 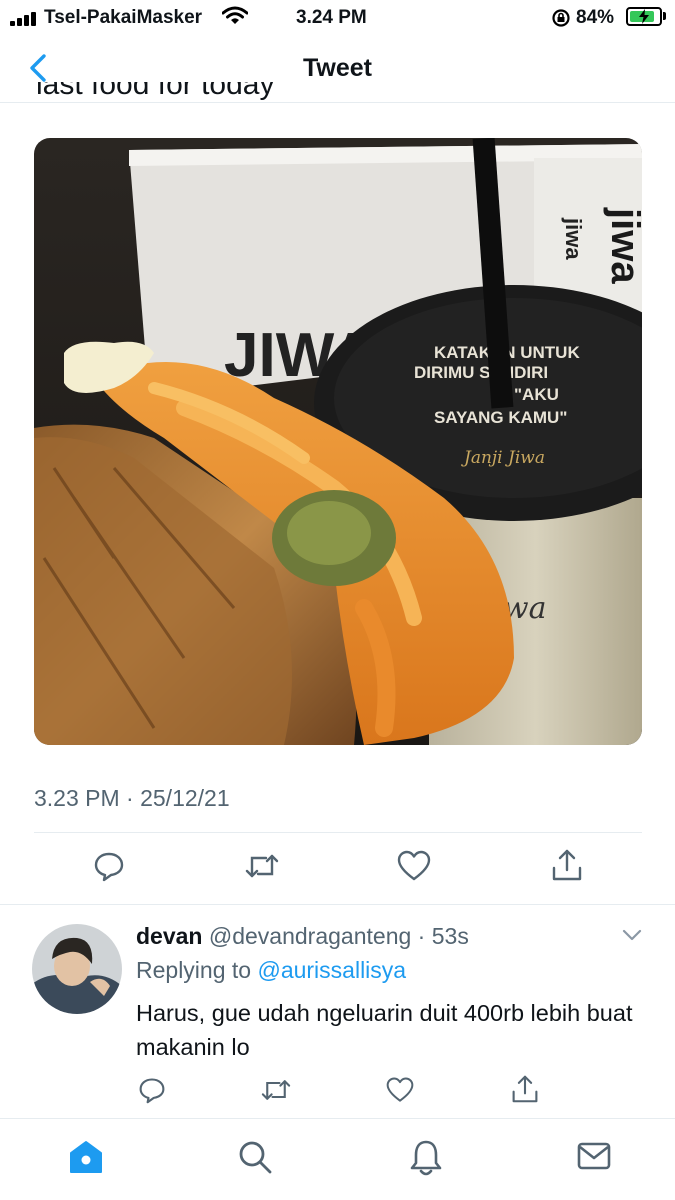 What do you see at coordinates (594, 1156) in the screenshot?
I see `mail-icon` at bounding box center [594, 1156].